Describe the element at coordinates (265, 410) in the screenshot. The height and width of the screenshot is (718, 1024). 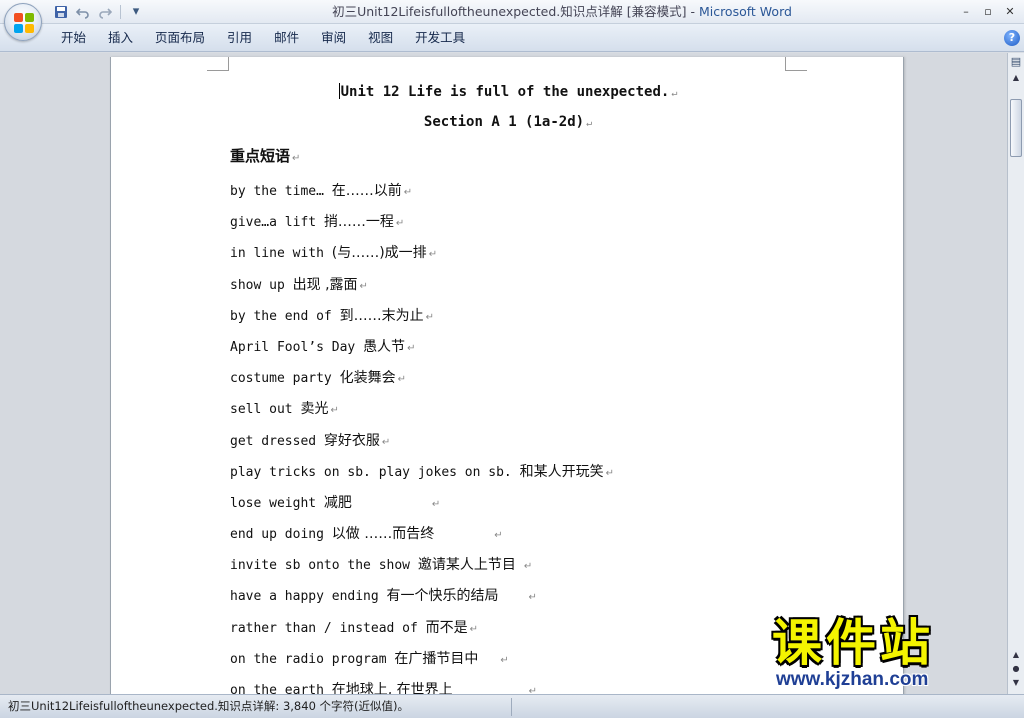
I see `phrase-english: sell out` at that location.